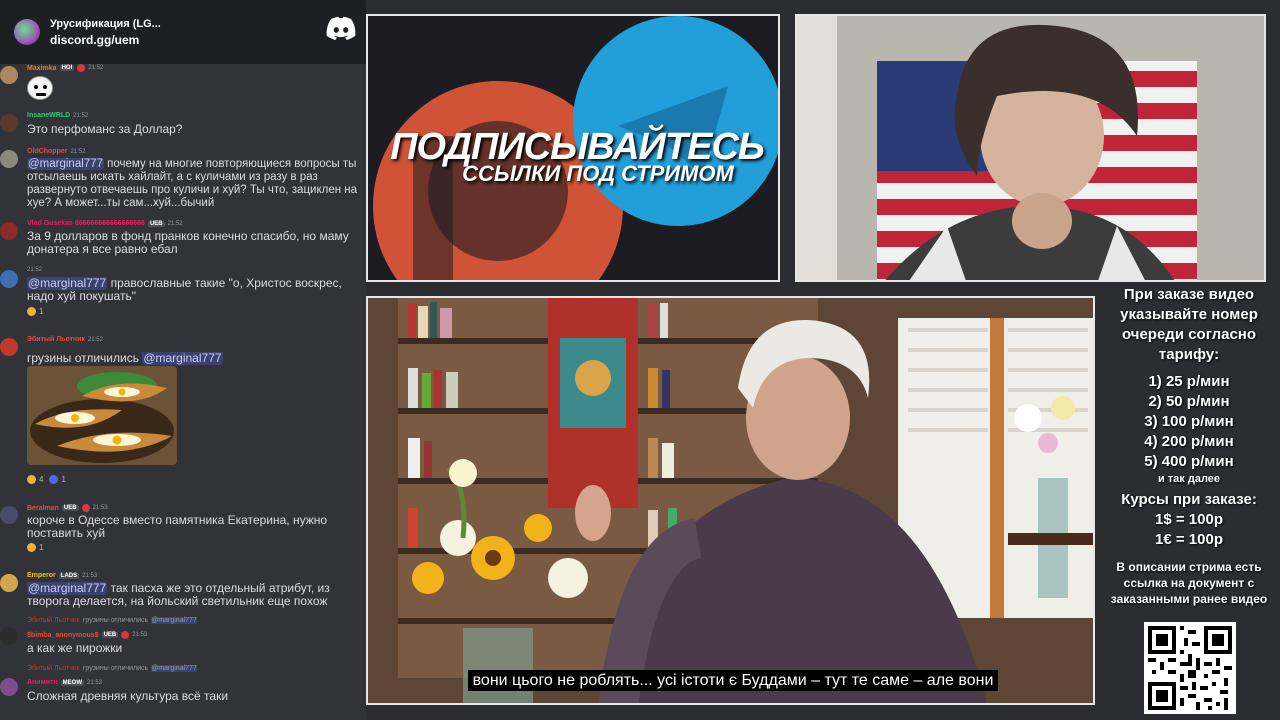 Image resolution: width=1280 pixels, height=720 pixels. I want to click on server-icon, so click(27, 32).